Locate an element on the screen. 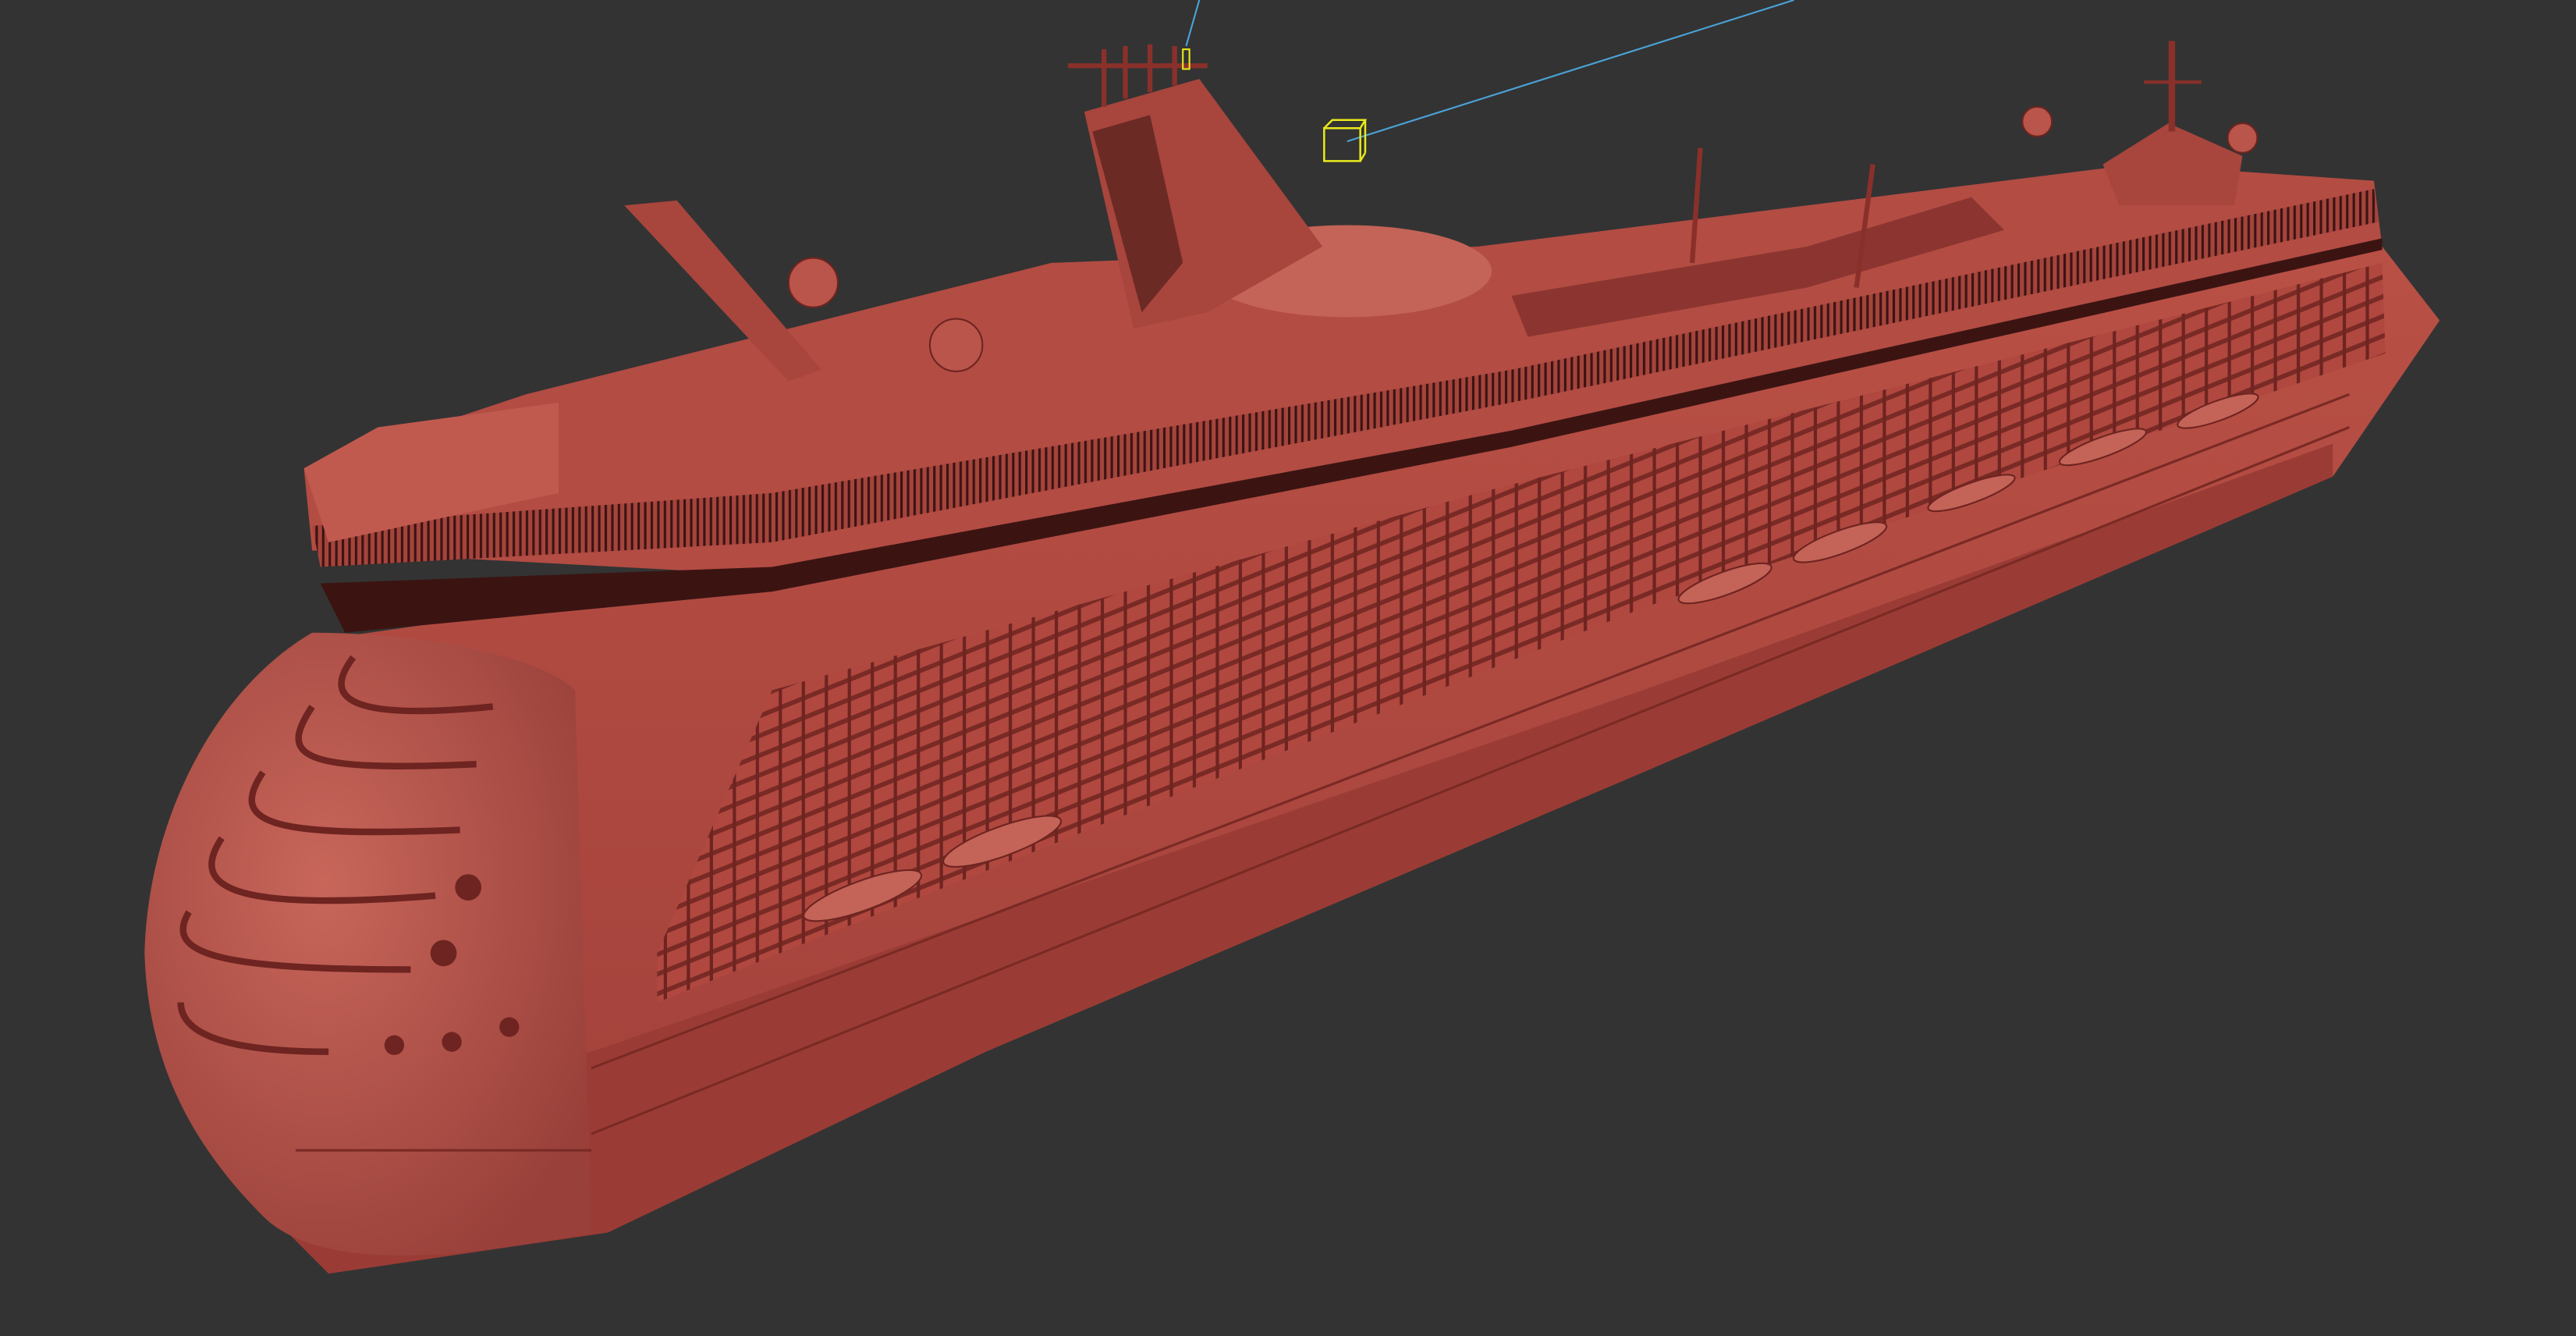 The image size is (2576, 1336). yellow-box-helper is located at coordinates (1345, 140).